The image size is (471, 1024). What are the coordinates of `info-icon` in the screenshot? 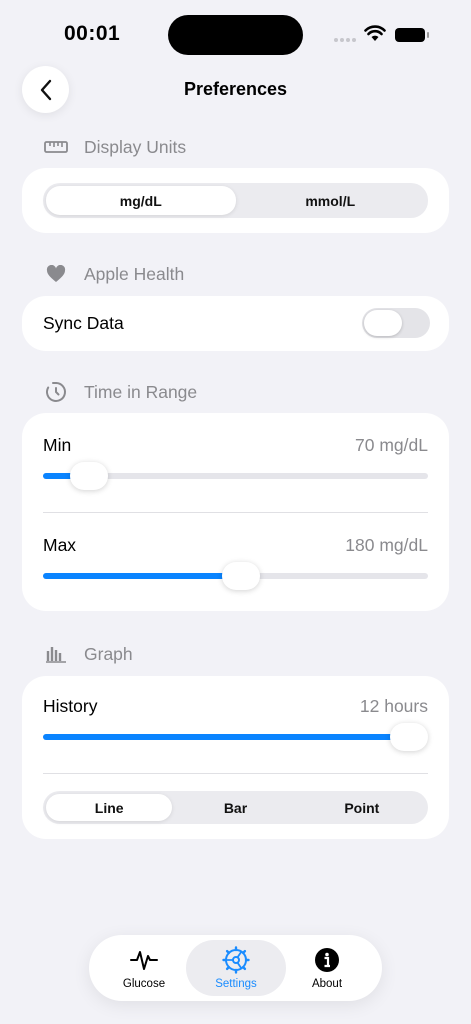 It's located at (327, 960).